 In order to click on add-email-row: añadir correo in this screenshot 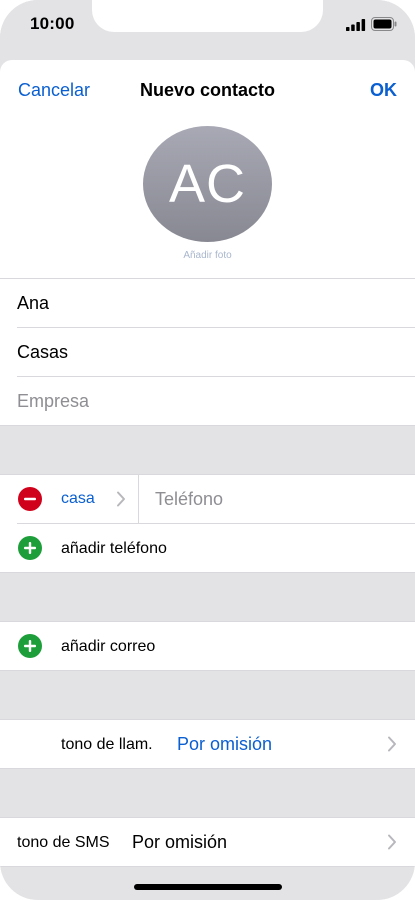, I will do `click(207, 646)`.